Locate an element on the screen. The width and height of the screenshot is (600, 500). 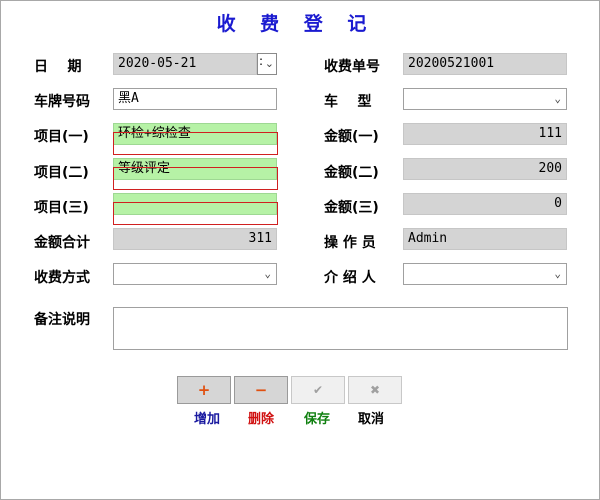
date-label: 日 期 is located at coordinates (58, 67).